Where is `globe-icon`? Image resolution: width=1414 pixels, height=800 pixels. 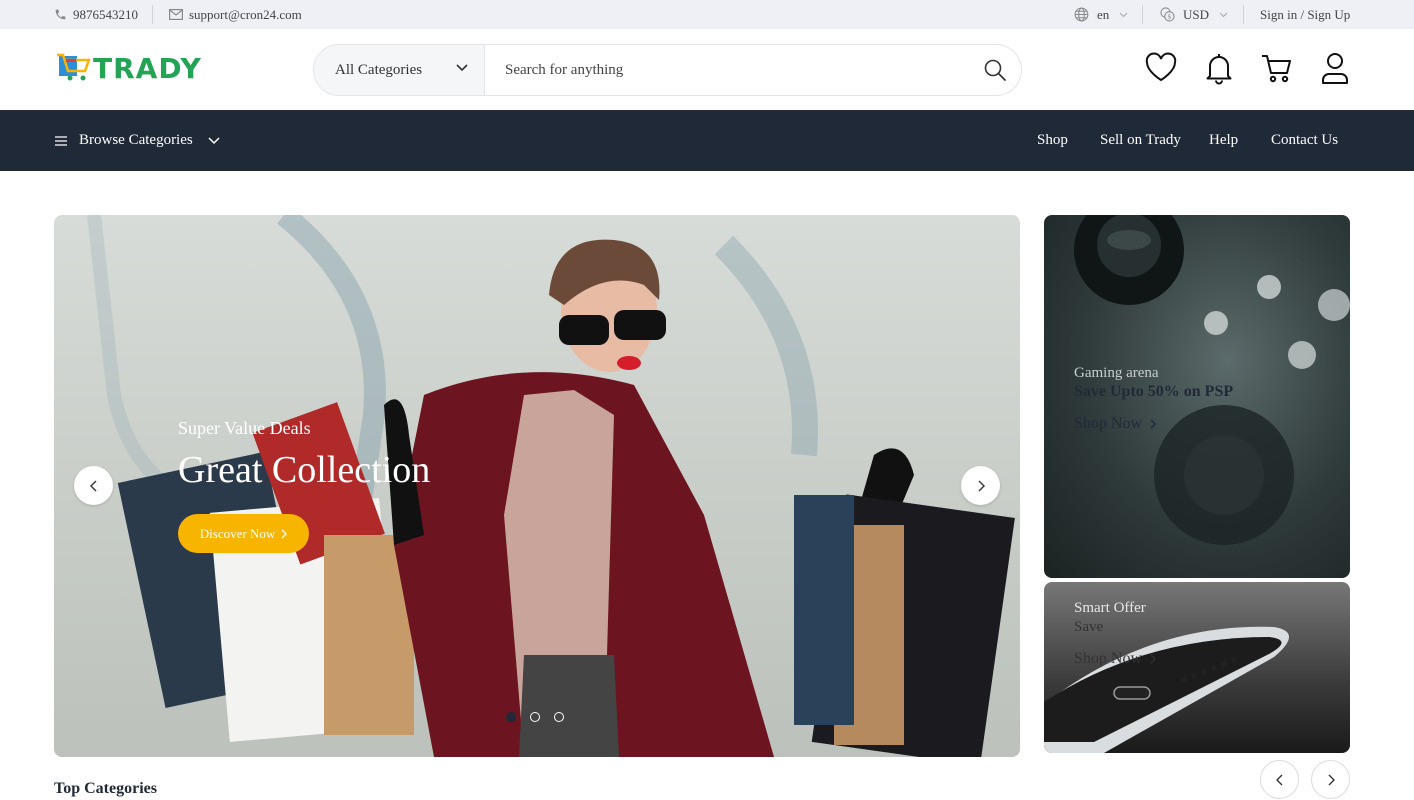
globe-icon is located at coordinates (1081, 14).